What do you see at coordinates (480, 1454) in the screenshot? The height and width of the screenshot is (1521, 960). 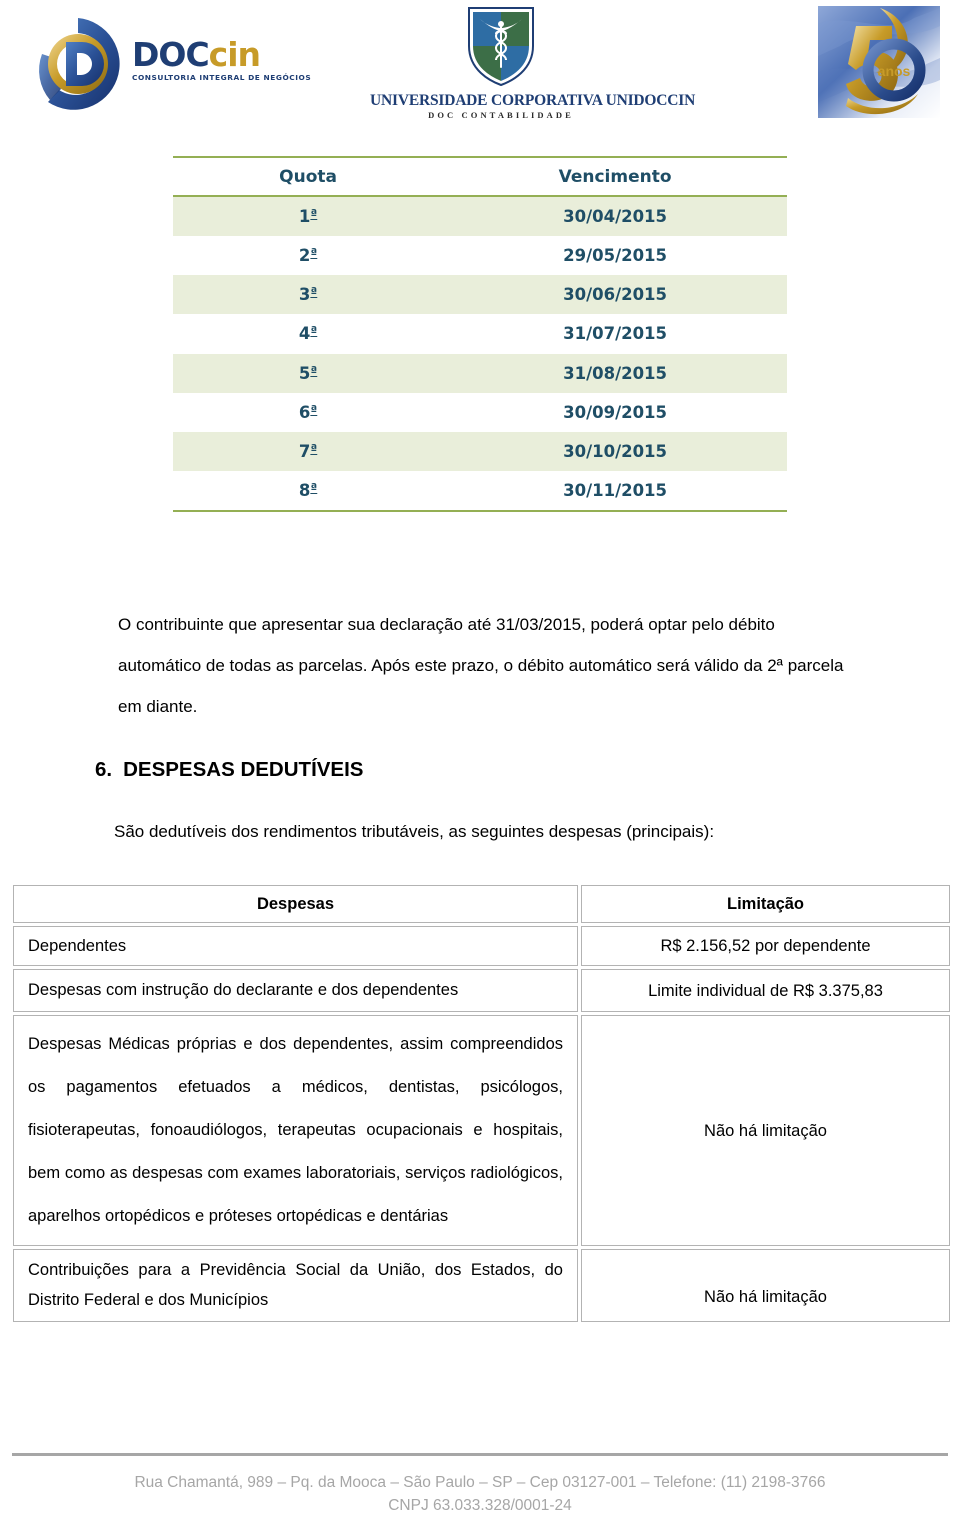 I see `footer-divider` at bounding box center [480, 1454].